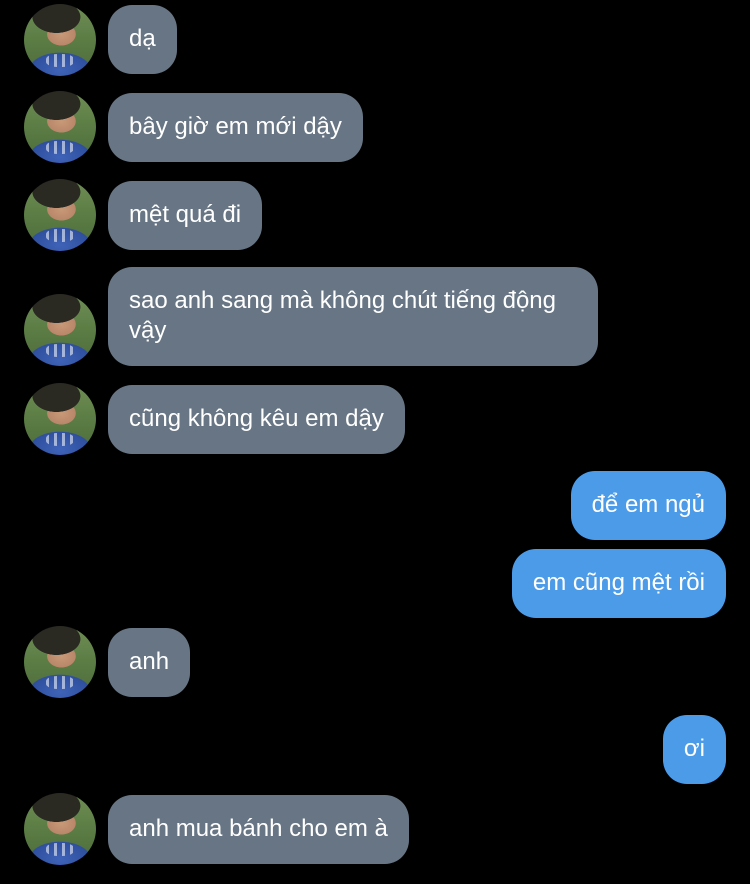  I want to click on message-bubble-outgoing: em cũng mệt rồi, so click(618, 583).